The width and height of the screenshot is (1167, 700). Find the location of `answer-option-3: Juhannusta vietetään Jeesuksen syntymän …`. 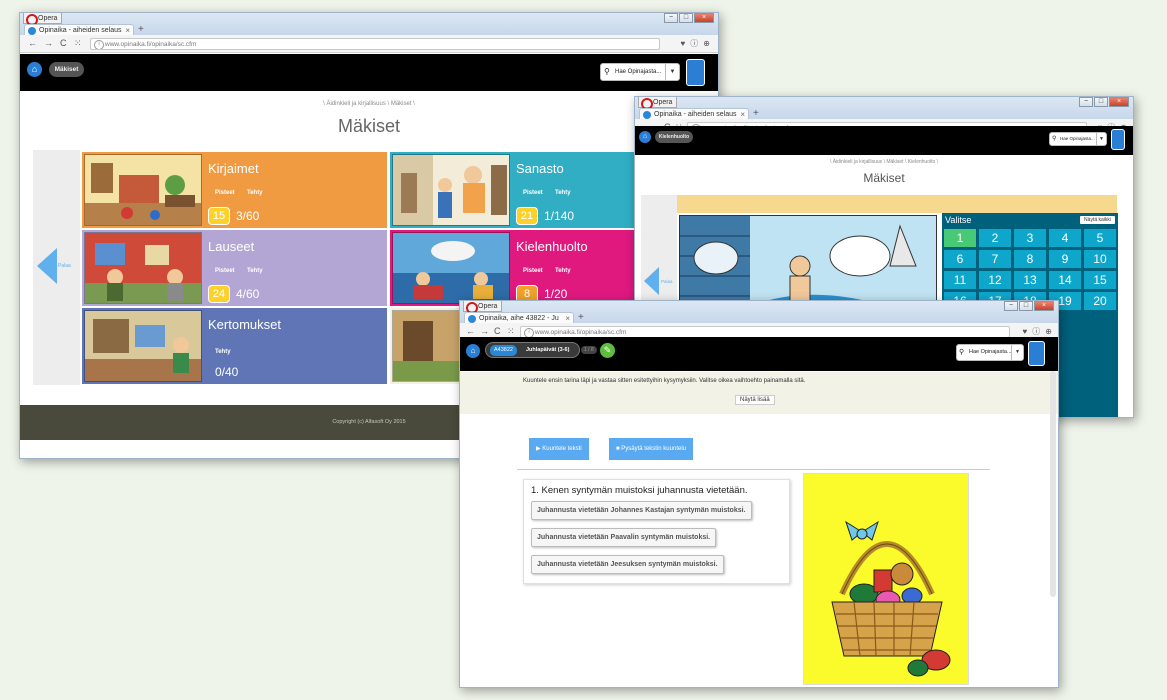

answer-option-3: Juhannusta vietetään Jeesuksen syntymän … is located at coordinates (627, 564).